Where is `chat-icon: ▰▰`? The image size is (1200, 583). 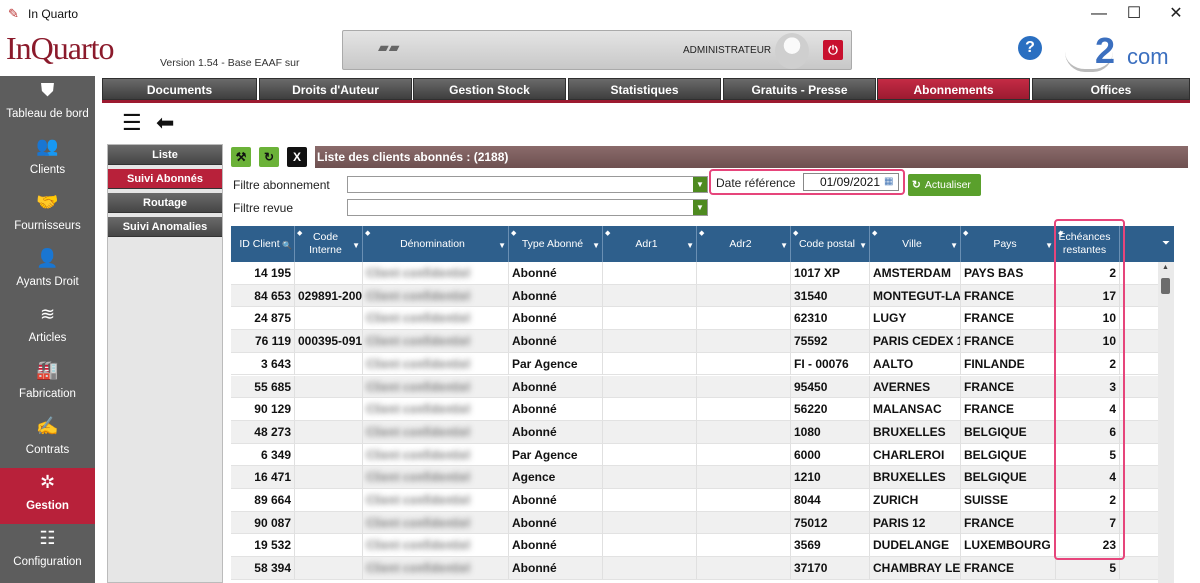 chat-icon: ▰▰ is located at coordinates (389, 47).